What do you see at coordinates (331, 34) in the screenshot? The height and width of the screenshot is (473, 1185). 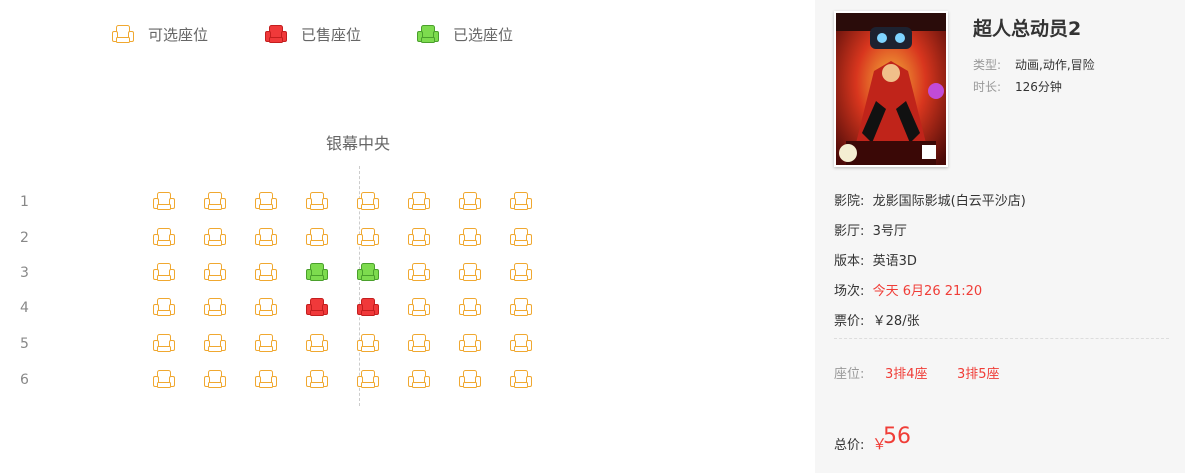 I see `legend-label: 已售座位` at bounding box center [331, 34].